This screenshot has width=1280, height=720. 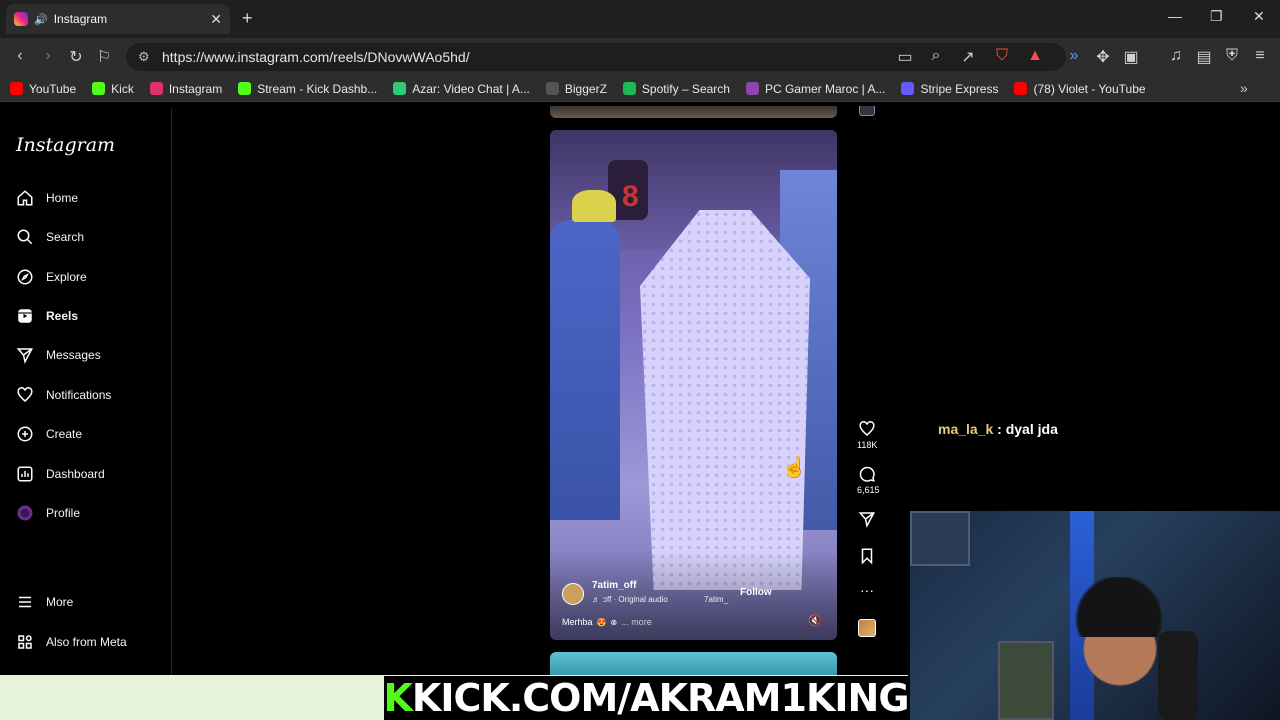 What do you see at coordinates (247, 18) in the screenshot?
I see `new-tab-icon: +` at bounding box center [247, 18].